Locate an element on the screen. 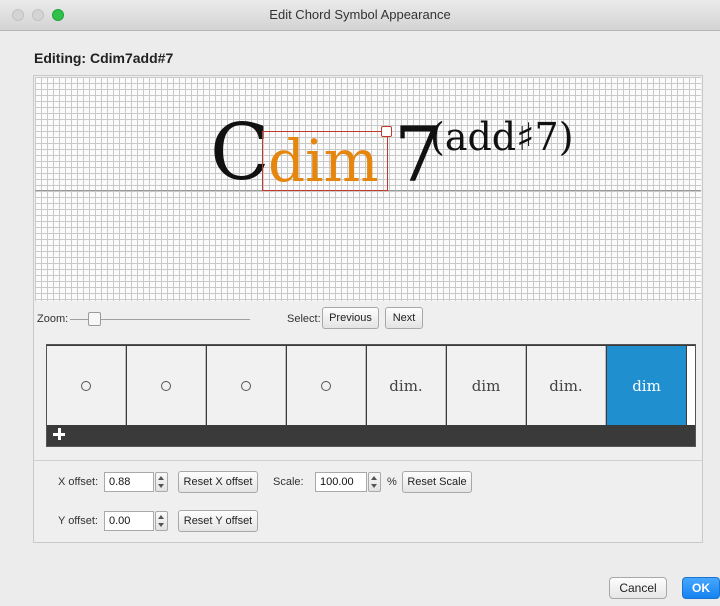 The height and width of the screenshot is (606, 720). add-variant-plus-icon is located at coordinates (59, 434).